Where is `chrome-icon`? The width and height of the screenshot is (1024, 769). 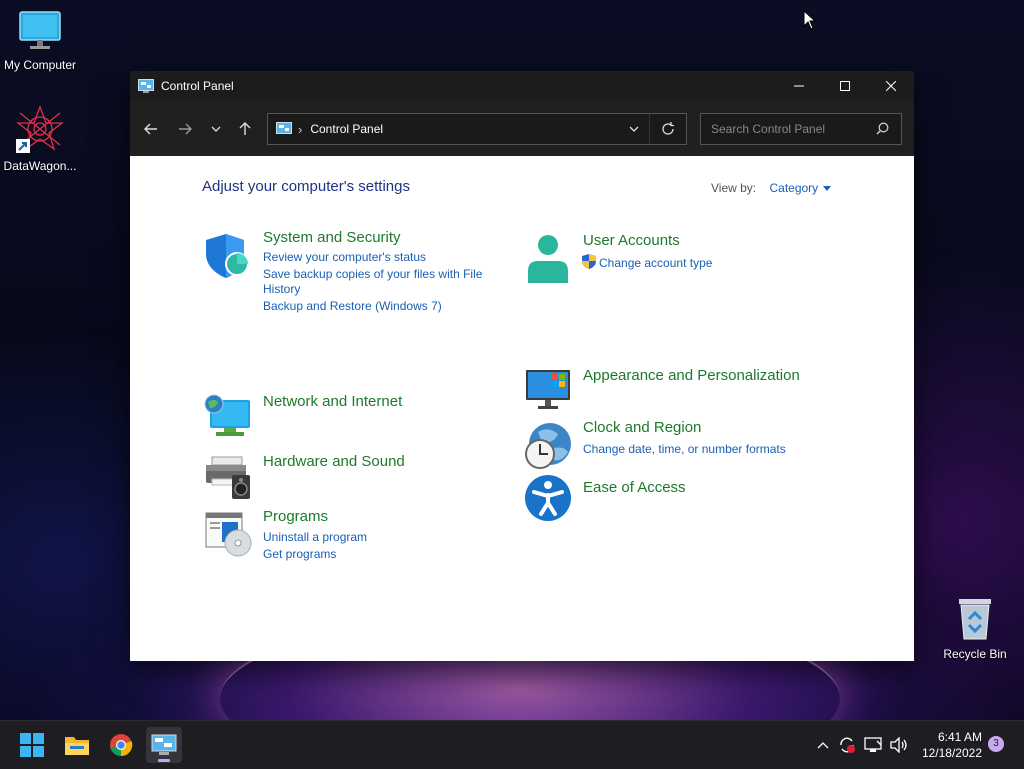 chrome-icon is located at coordinates (121, 745).